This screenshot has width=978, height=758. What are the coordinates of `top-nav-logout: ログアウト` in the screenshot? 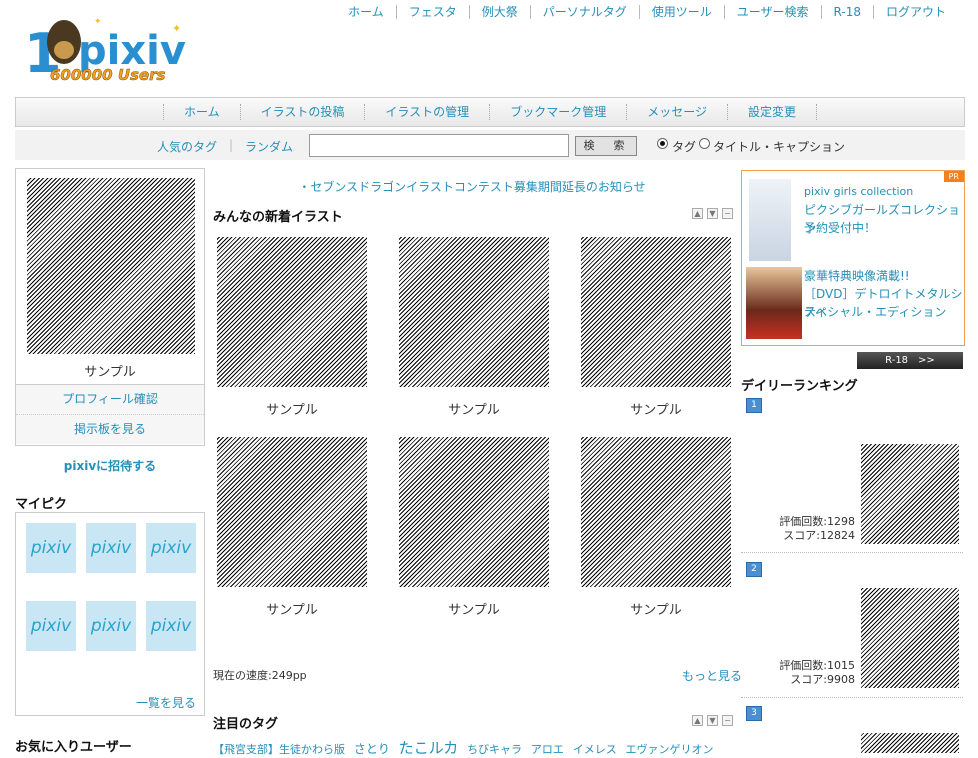 It's located at (915, 12).